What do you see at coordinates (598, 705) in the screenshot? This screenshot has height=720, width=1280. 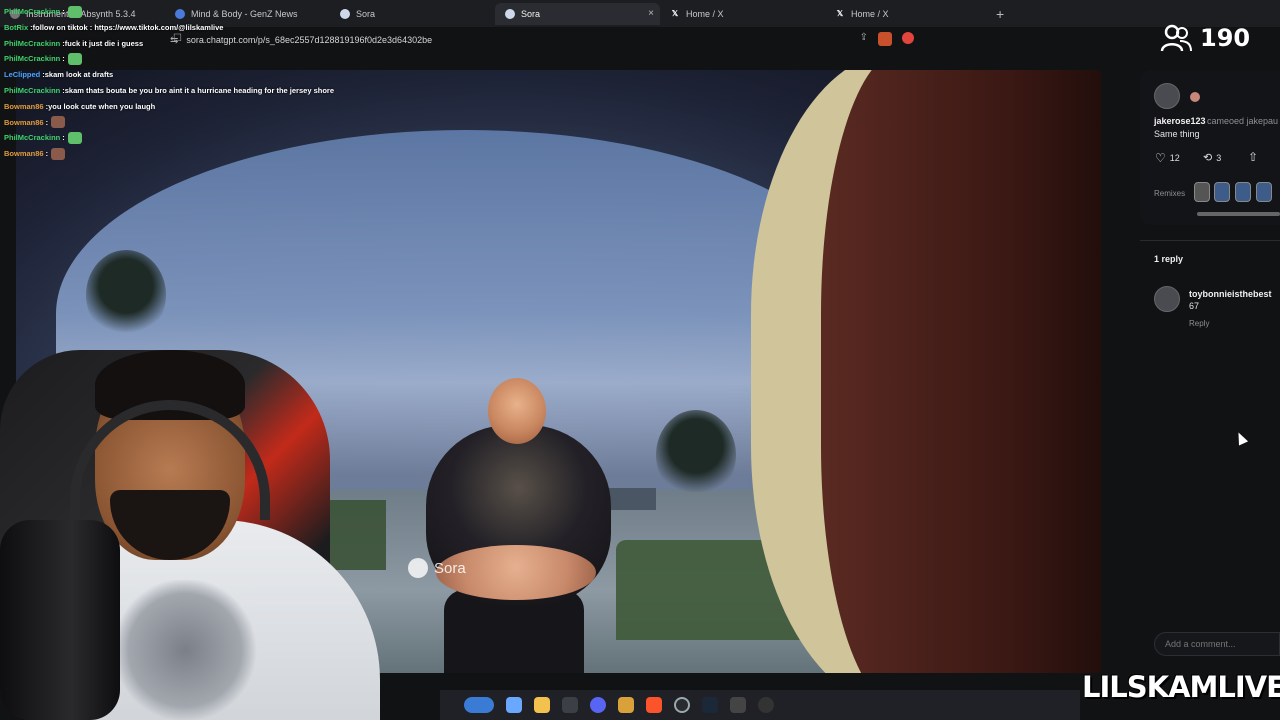 I see `discord-icon` at bounding box center [598, 705].